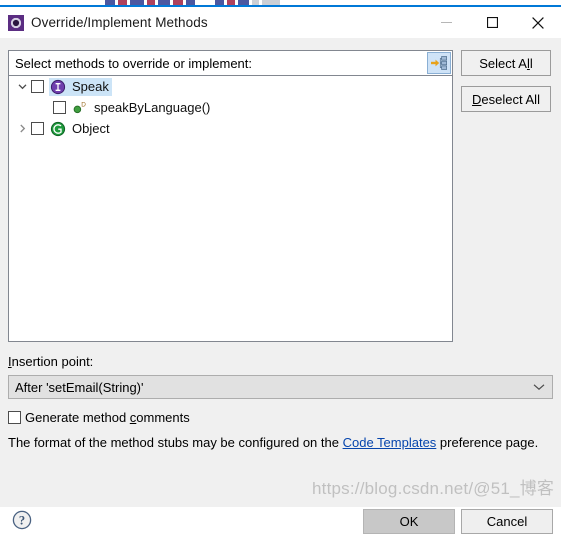 Image resolution: width=561 pixels, height=534 pixels. I want to click on title-bar: Override/Implement Methods, so click(280, 22).